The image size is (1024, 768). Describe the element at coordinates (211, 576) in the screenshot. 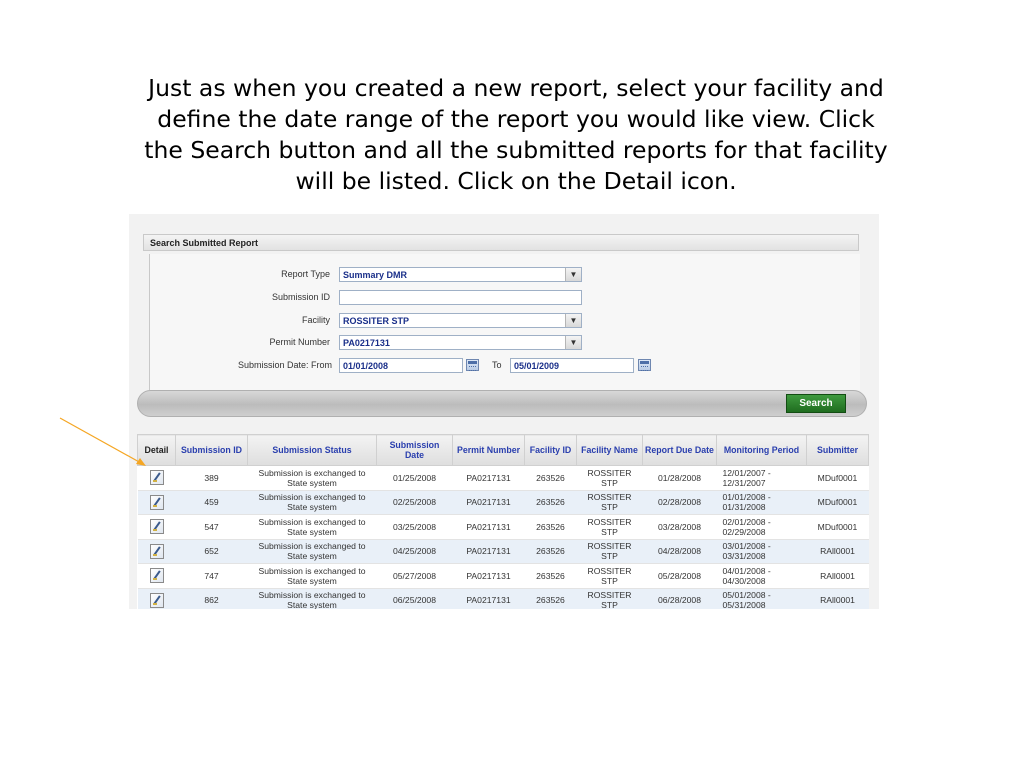

I see `submission-id-cell: 747` at that location.